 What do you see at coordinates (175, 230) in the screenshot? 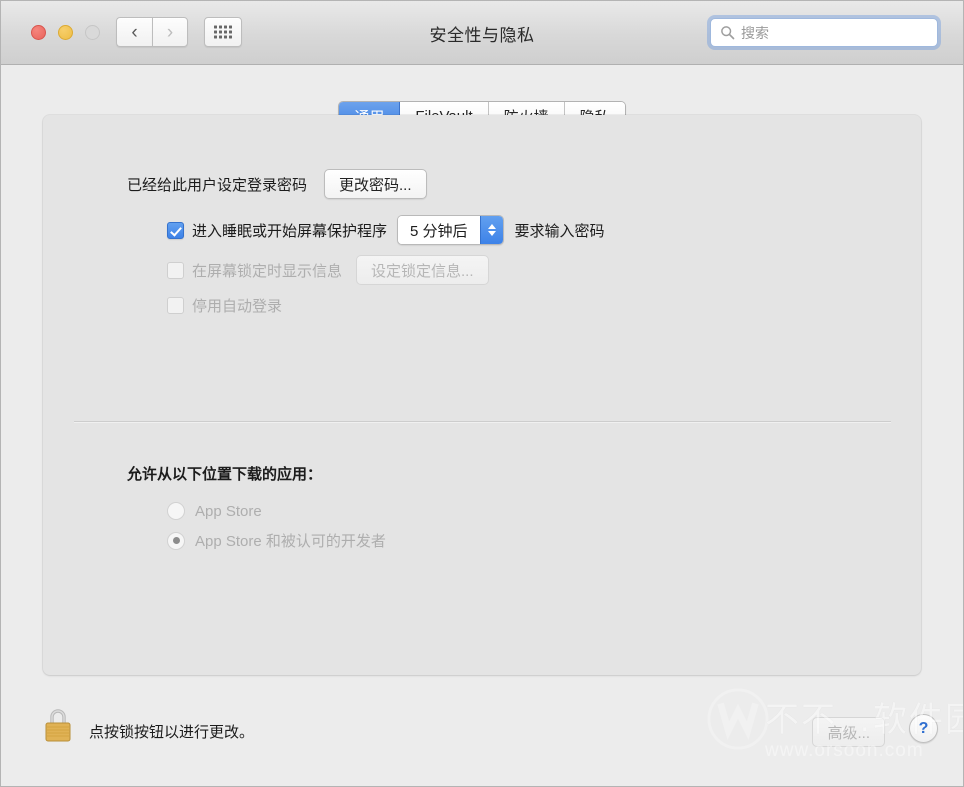
I see `require-password-checkbox` at bounding box center [175, 230].